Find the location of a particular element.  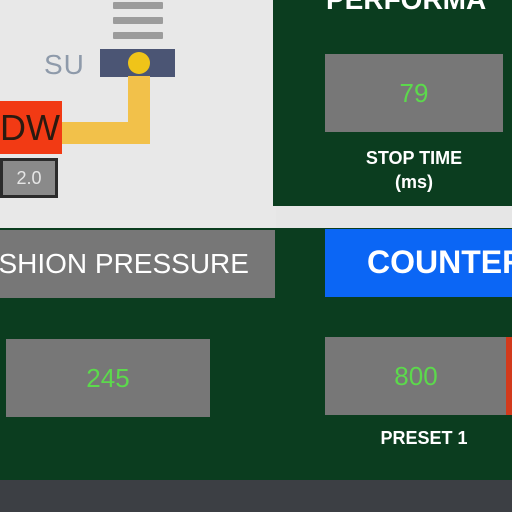

value-display: 2.0 is located at coordinates (29, 178).